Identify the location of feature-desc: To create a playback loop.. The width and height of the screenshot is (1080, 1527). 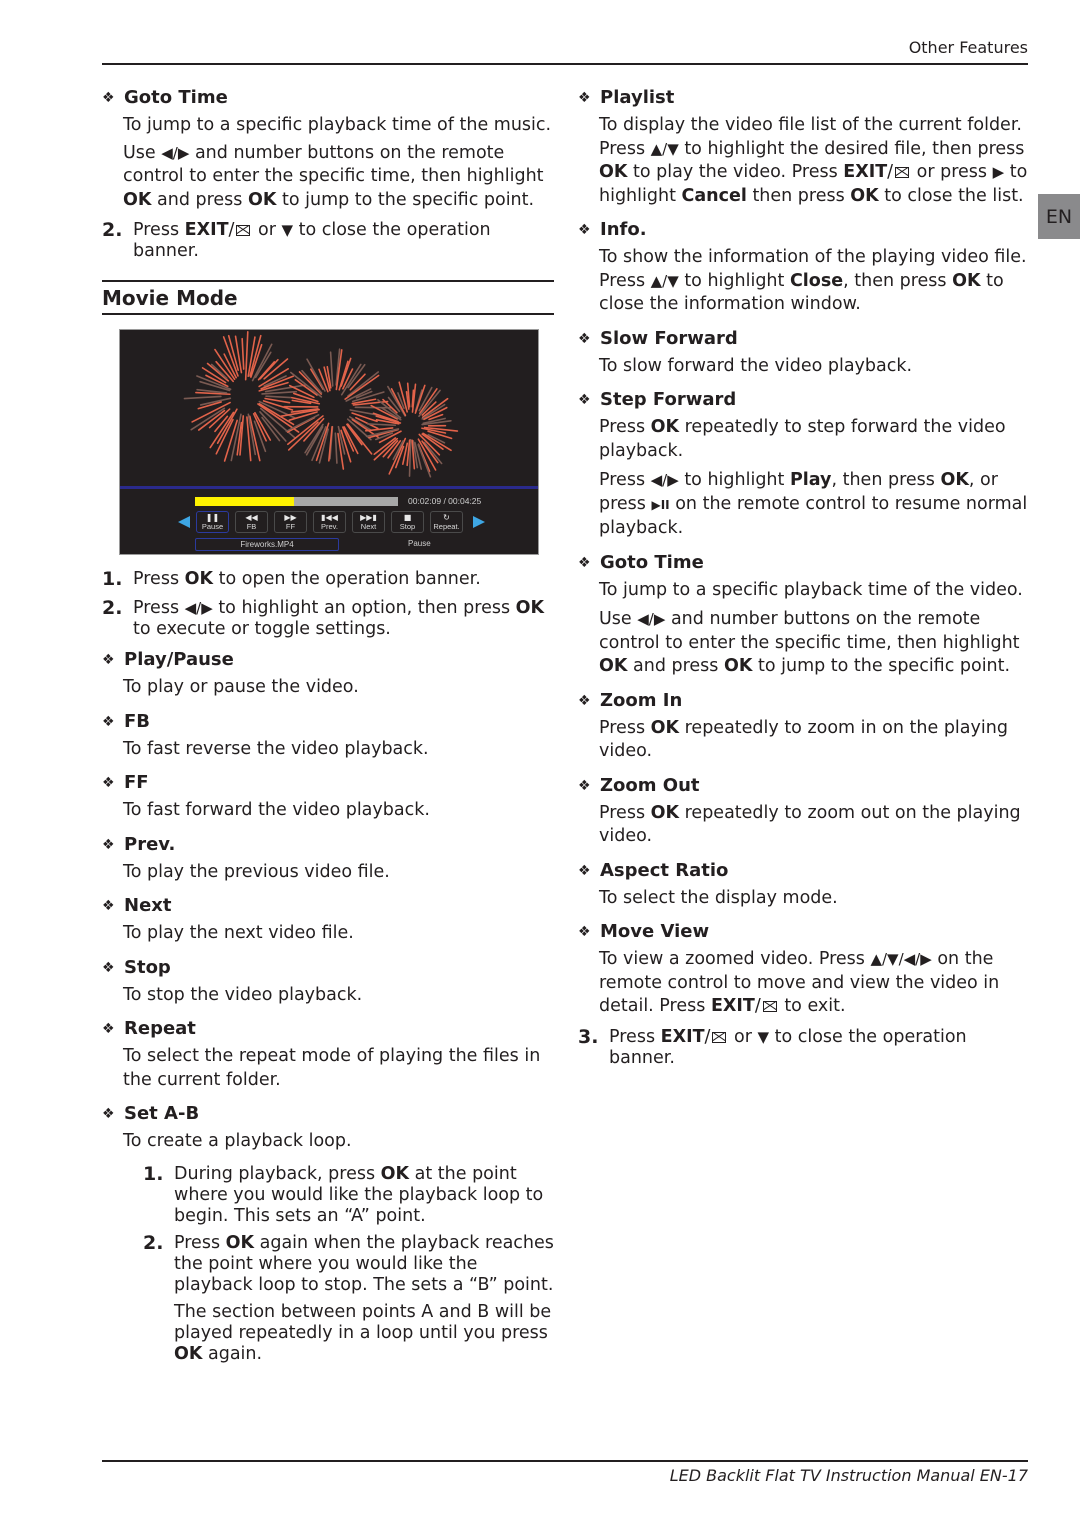
(237, 1141).